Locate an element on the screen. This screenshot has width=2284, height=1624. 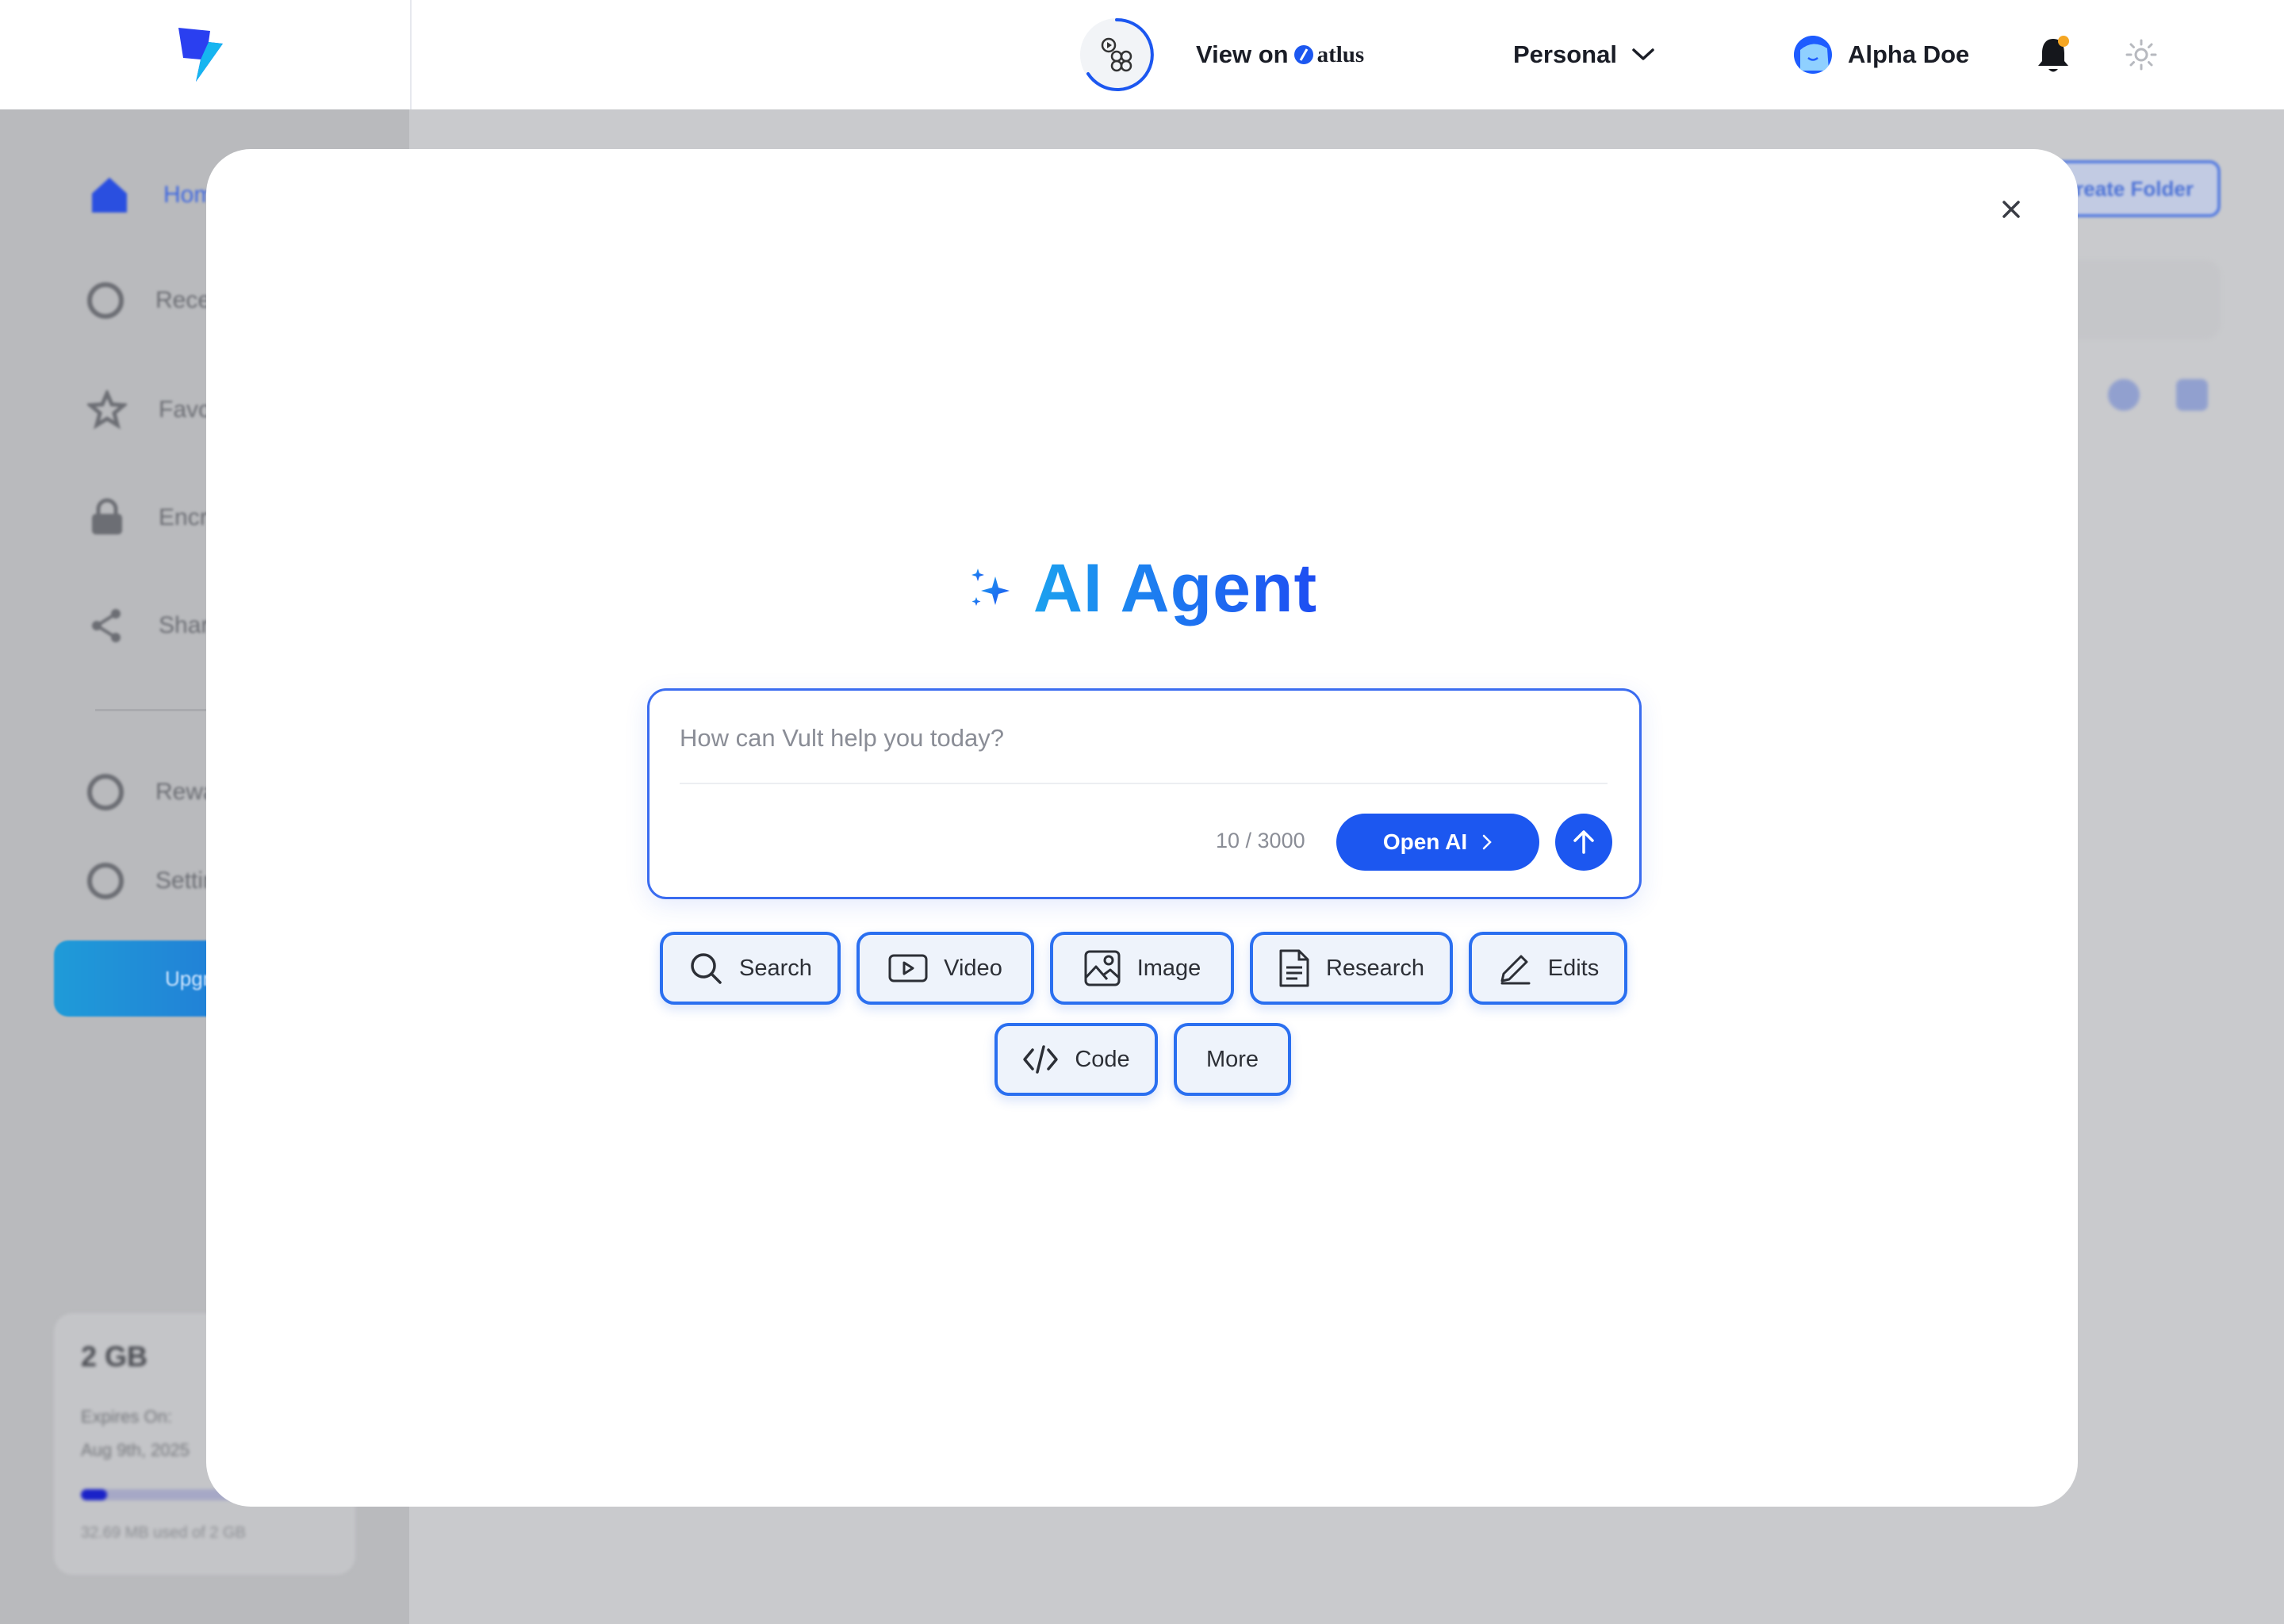
chip-label: Search is located at coordinates (775, 968).